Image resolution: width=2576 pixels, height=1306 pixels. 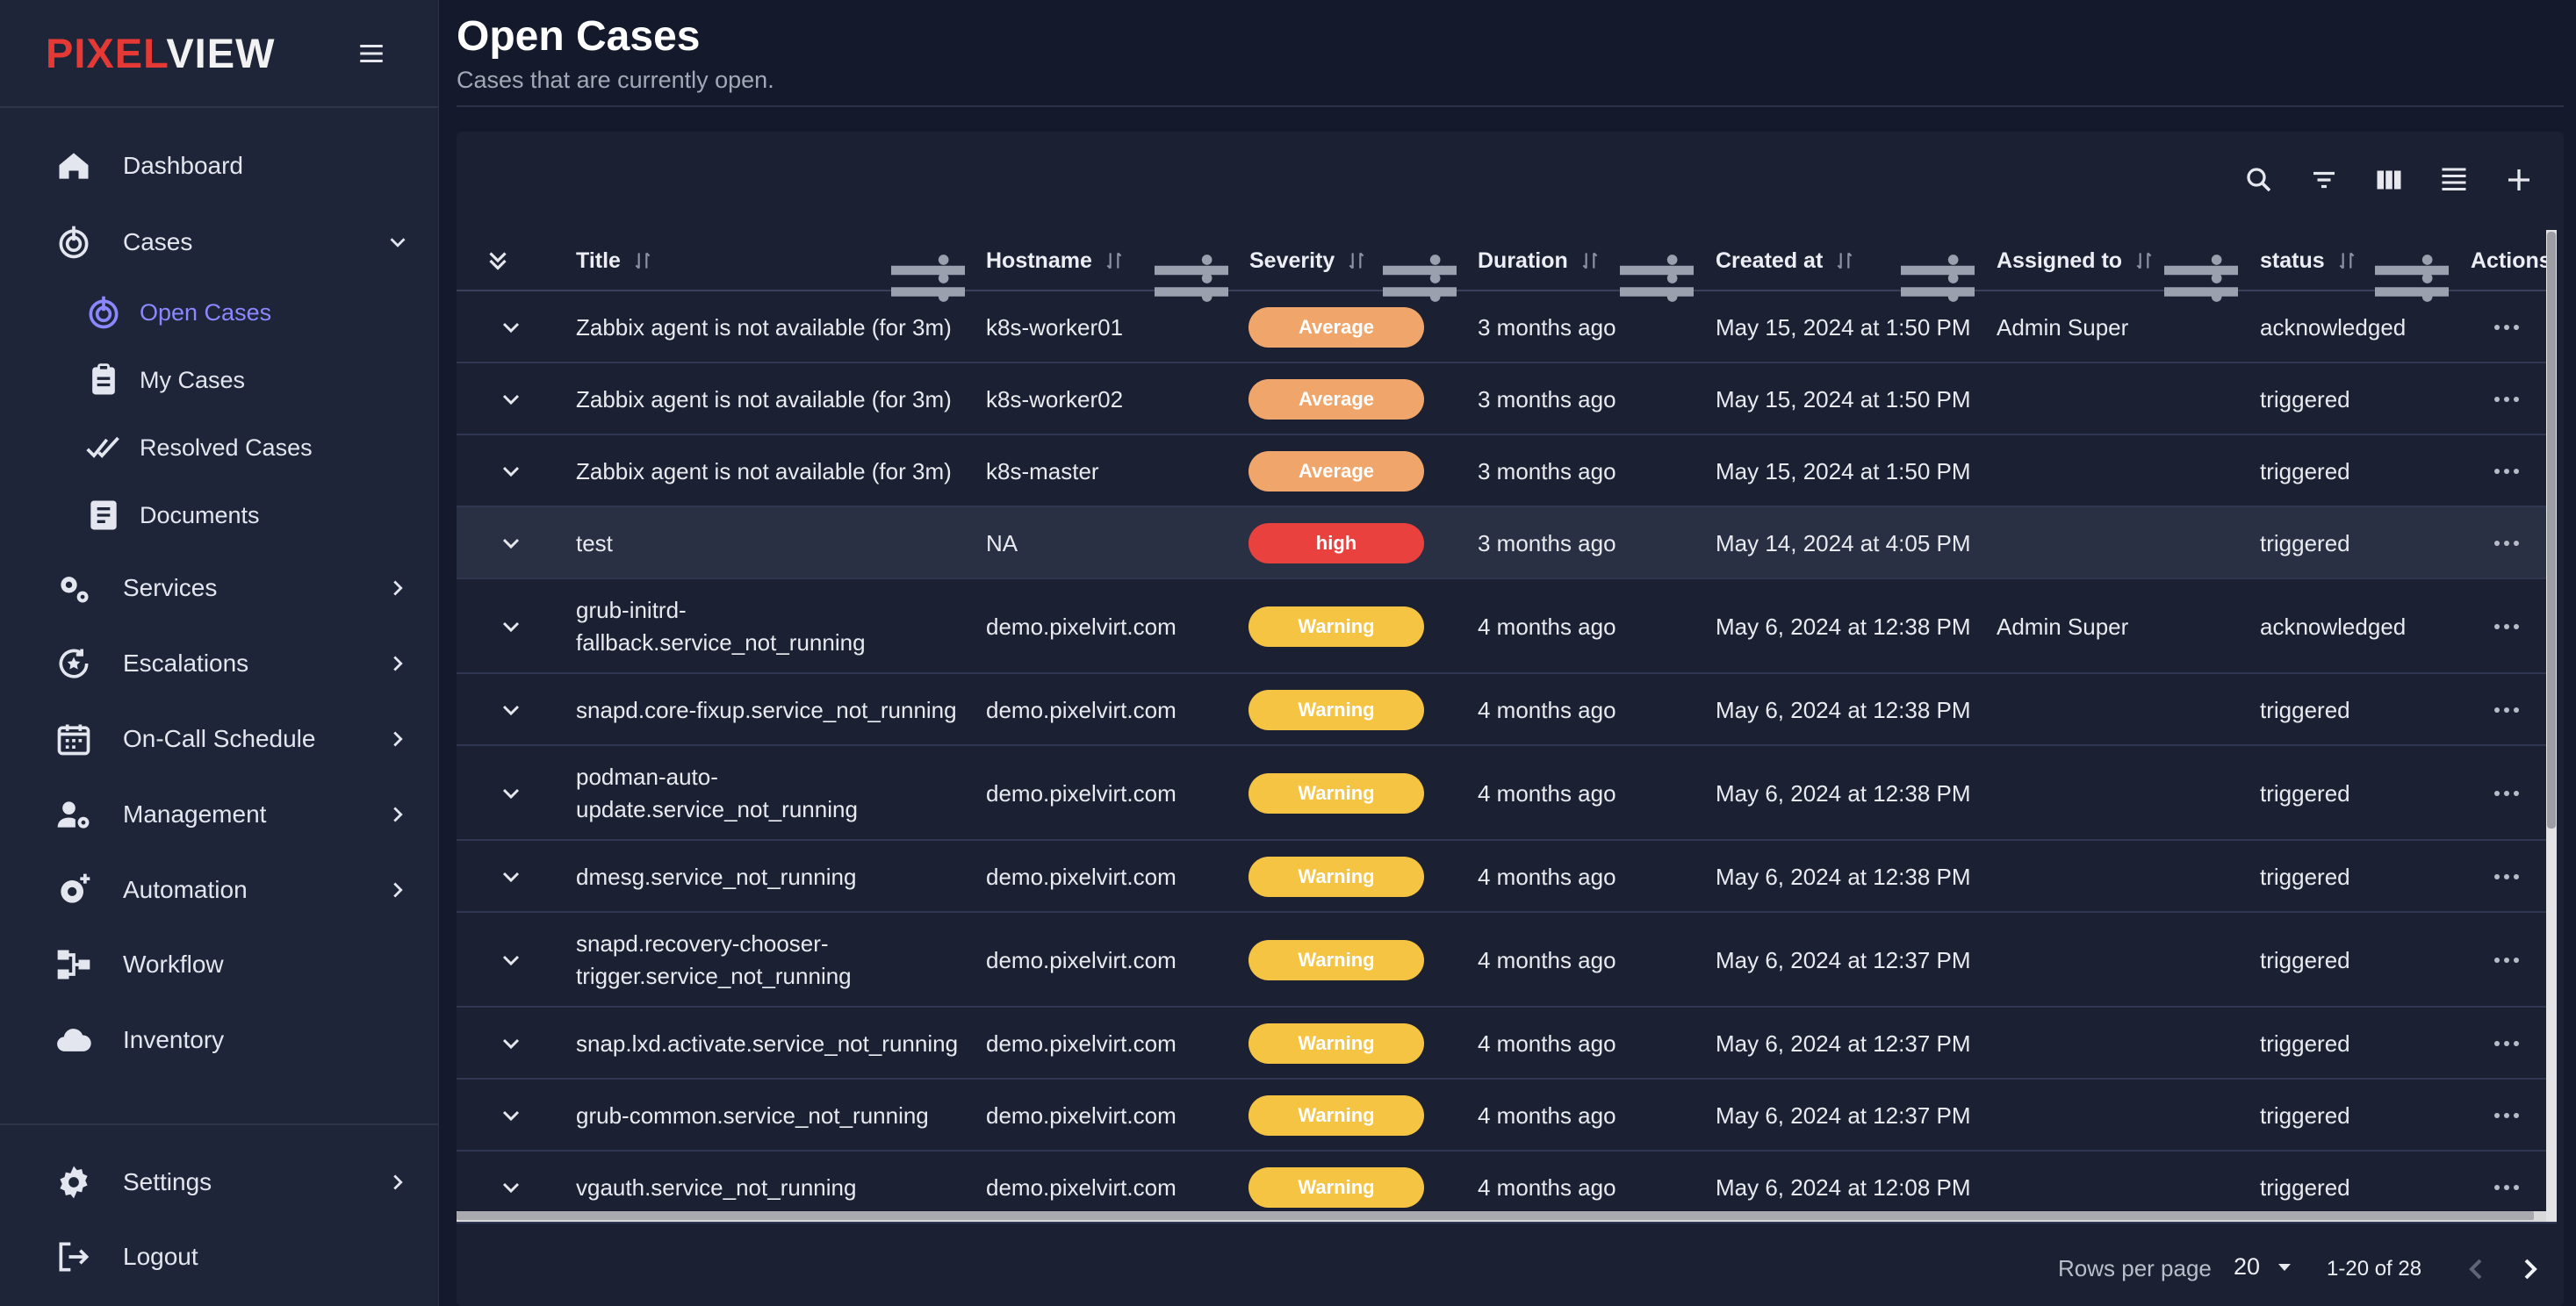 What do you see at coordinates (219, 890) in the screenshot?
I see `sidebar-item-automation: Automation` at bounding box center [219, 890].